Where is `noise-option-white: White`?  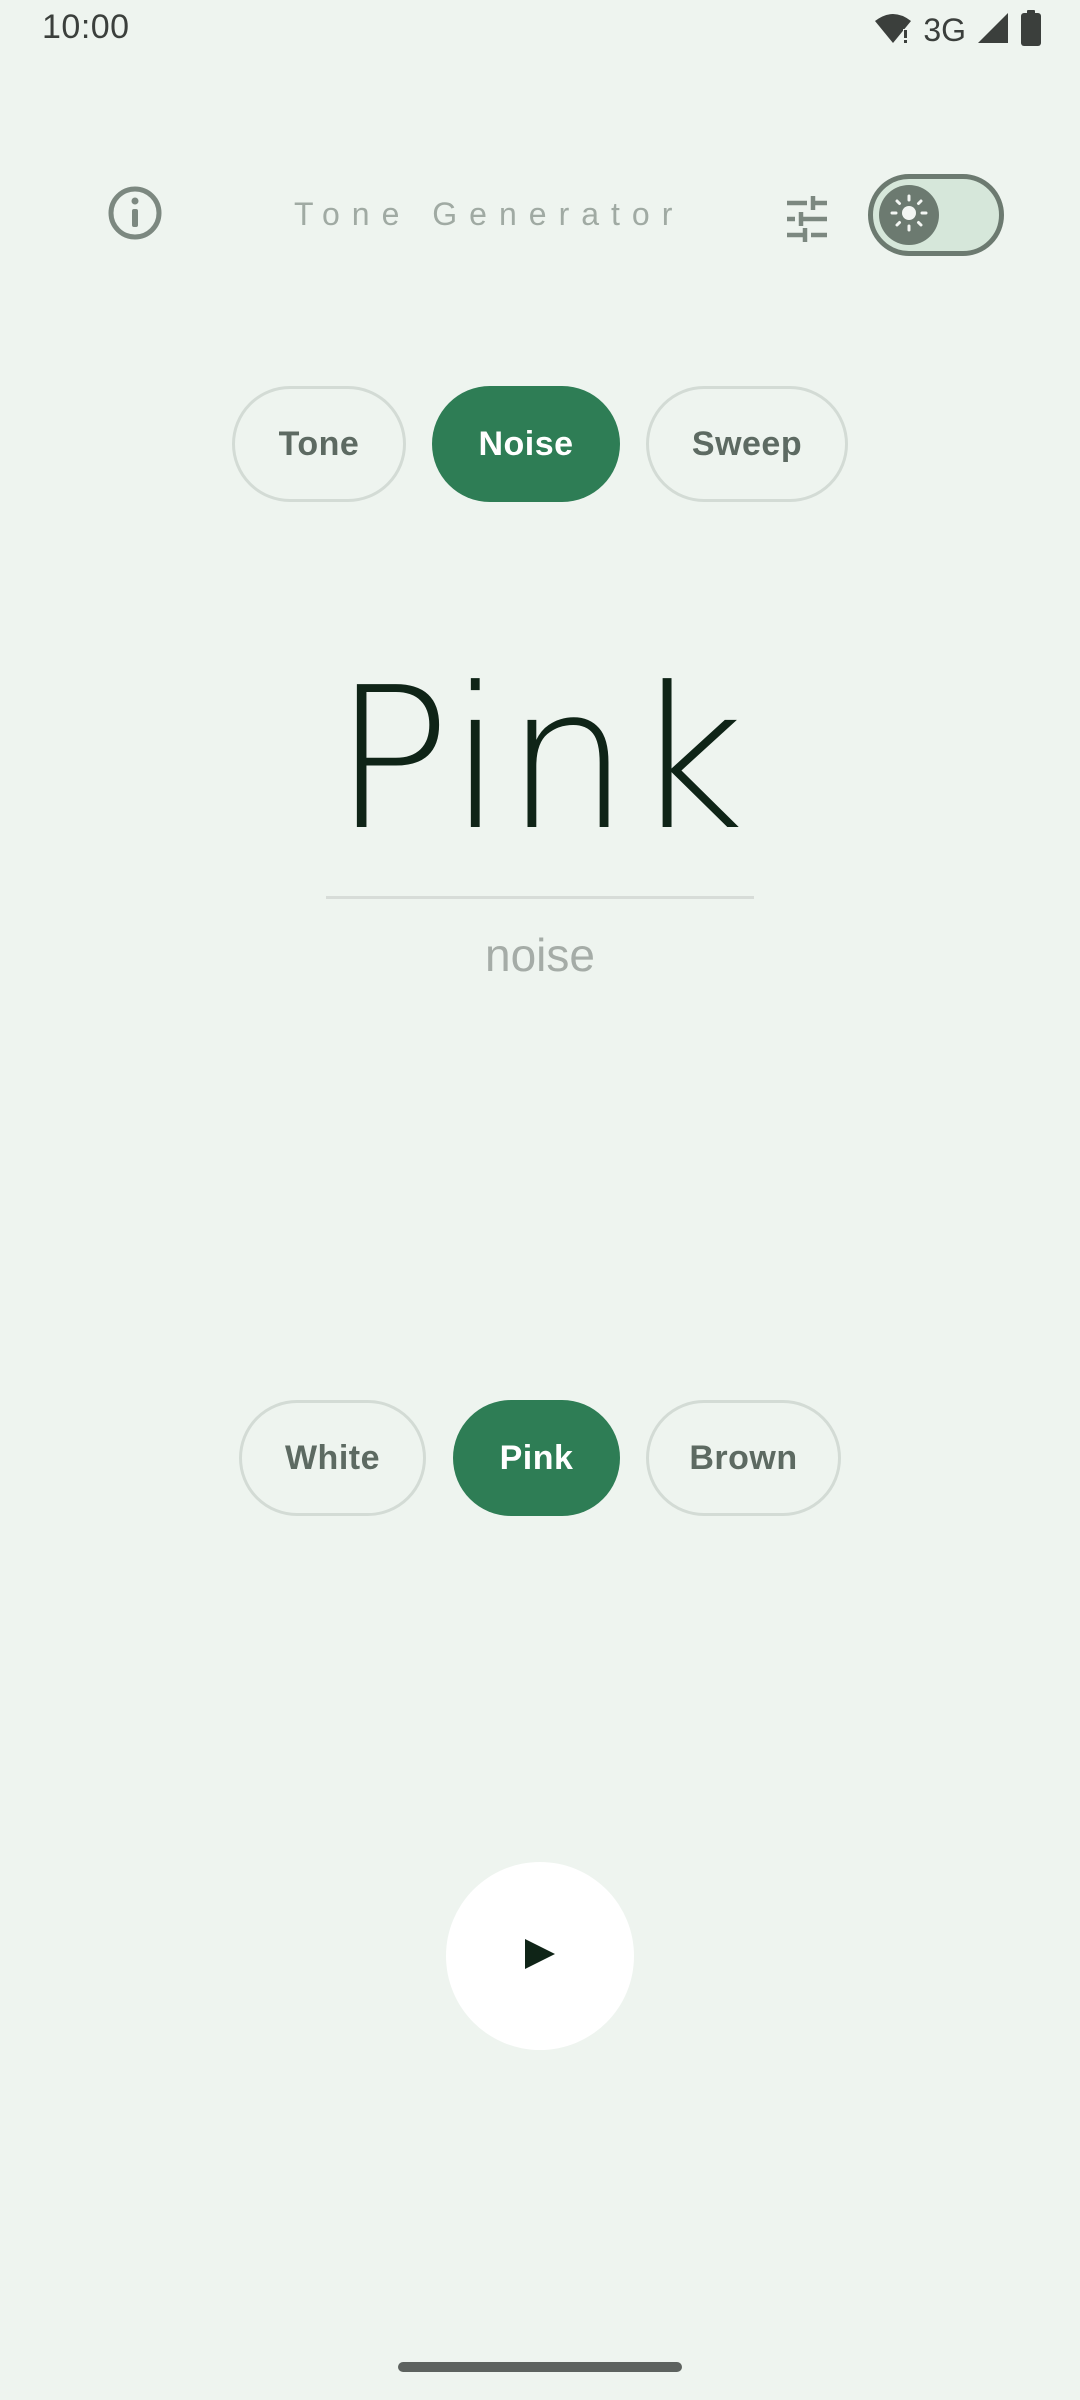
noise-option-white: White is located at coordinates (332, 1458).